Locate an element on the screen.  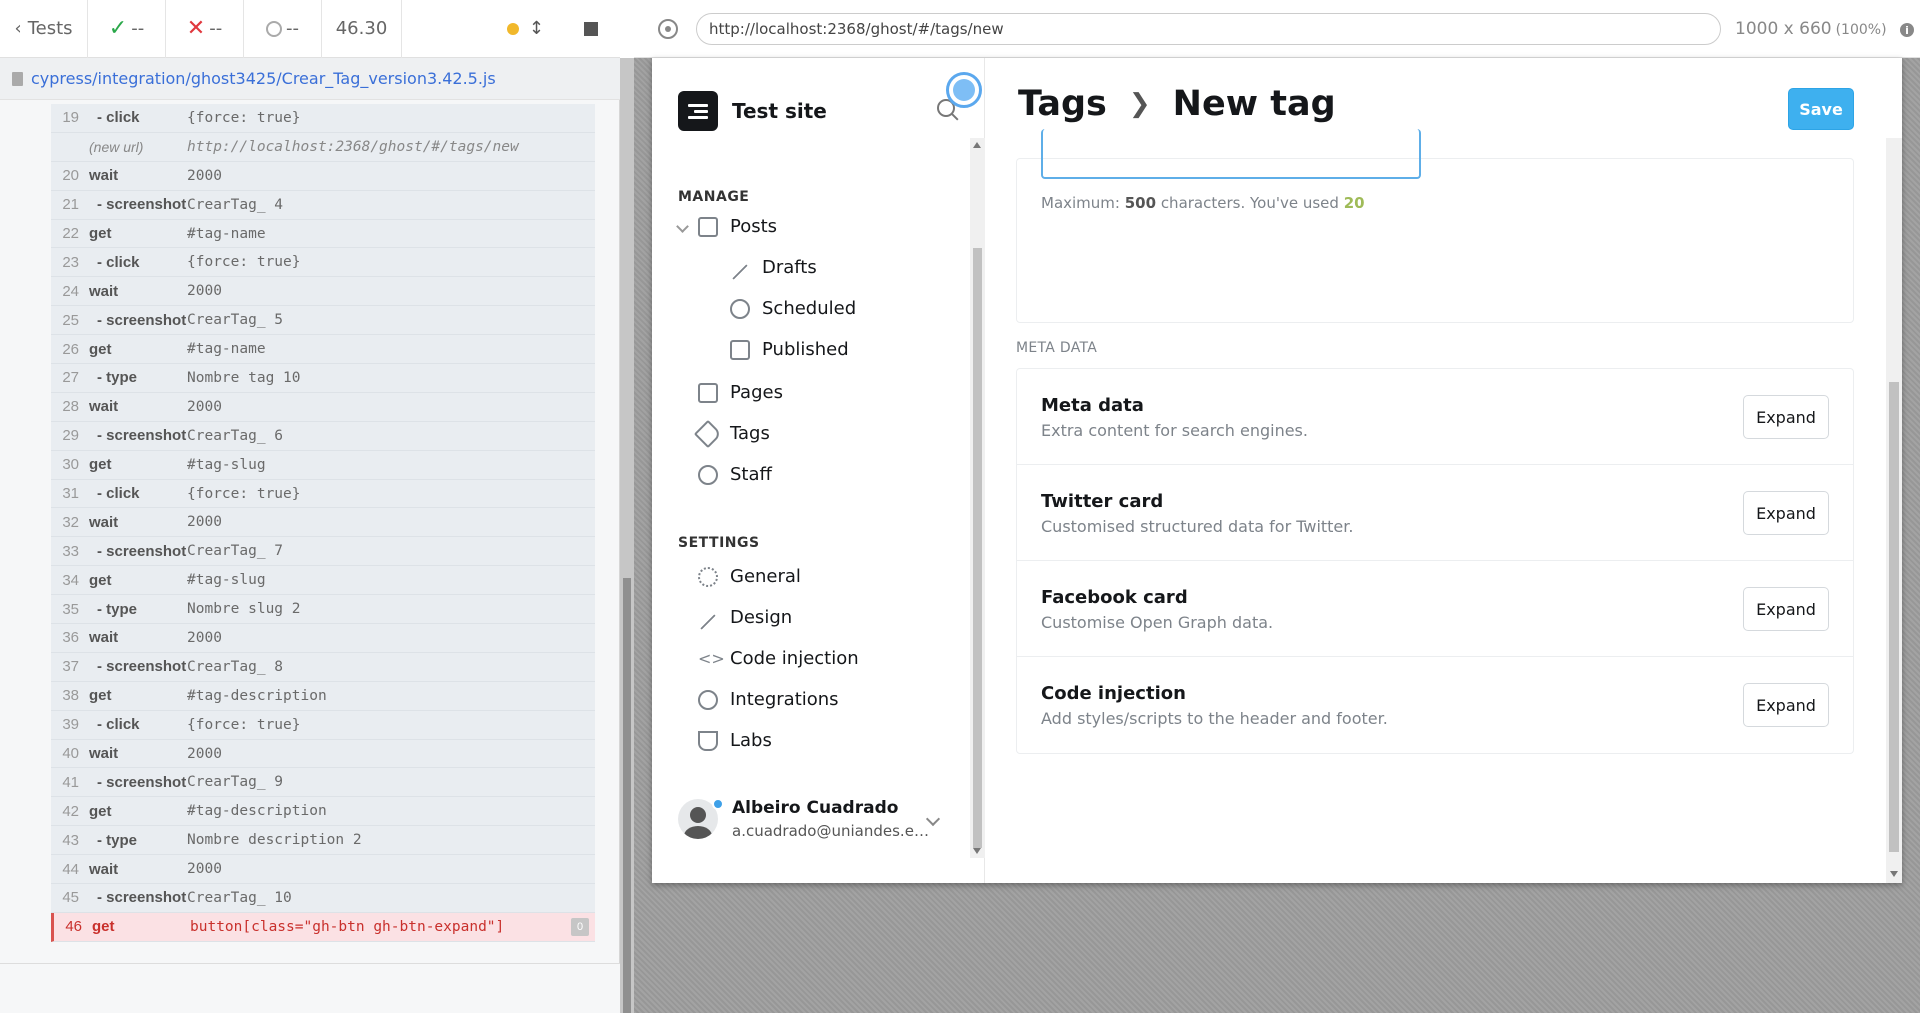
command-row: 42 get #tag-description is located at coordinates (323, 812).